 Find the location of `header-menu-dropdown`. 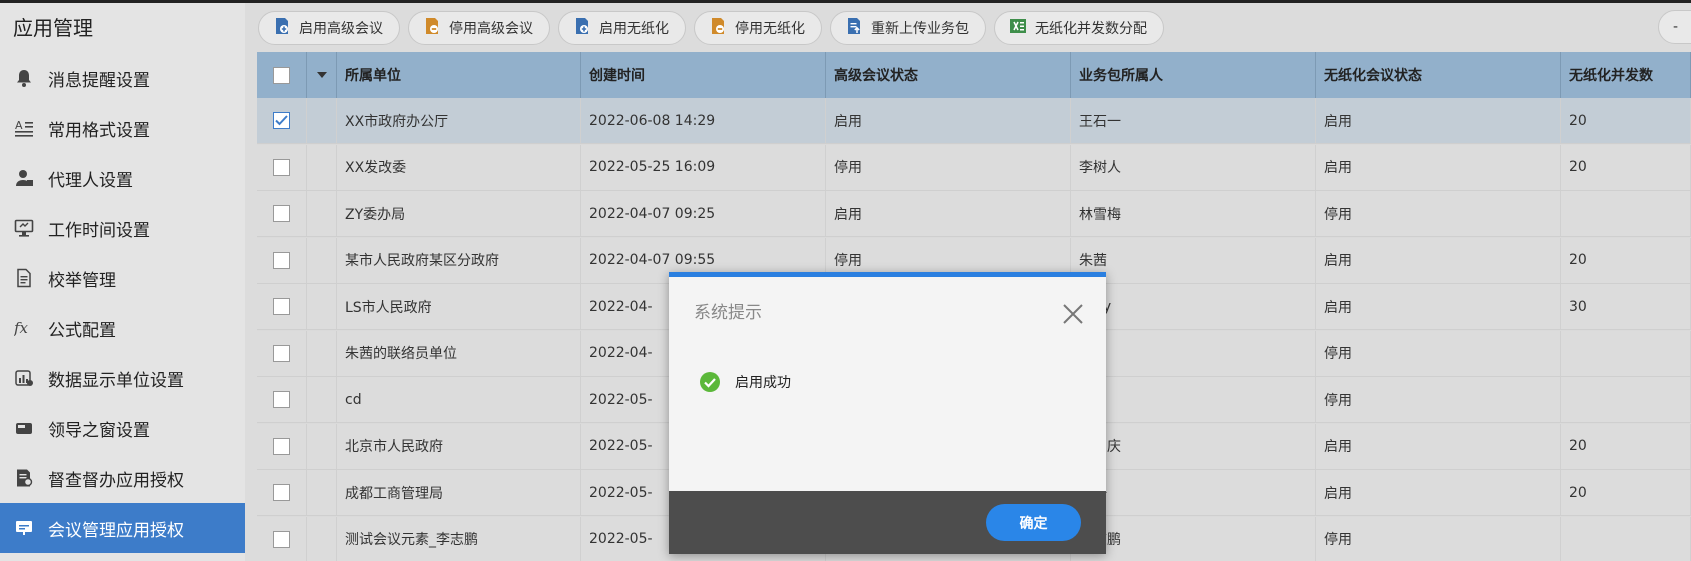

header-menu-dropdown is located at coordinates (322, 75).